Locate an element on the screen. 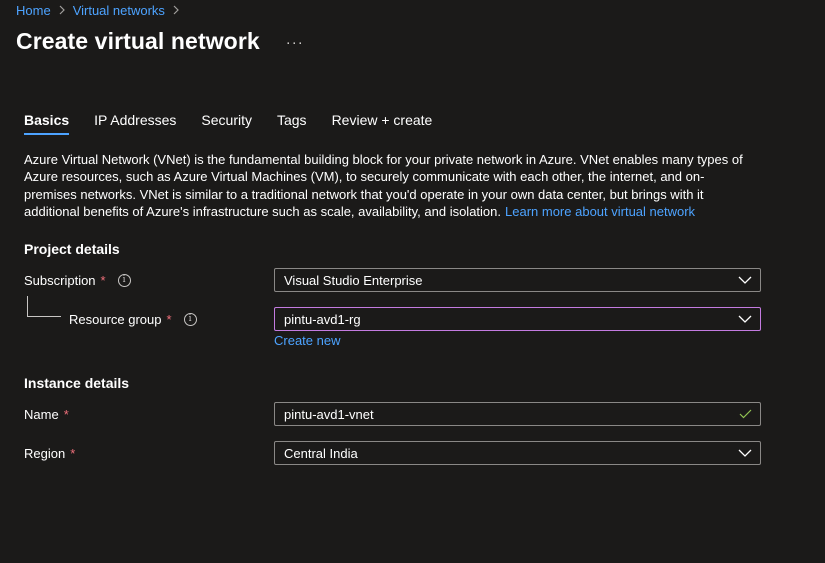  tab-tags: Tags is located at coordinates (292, 123).